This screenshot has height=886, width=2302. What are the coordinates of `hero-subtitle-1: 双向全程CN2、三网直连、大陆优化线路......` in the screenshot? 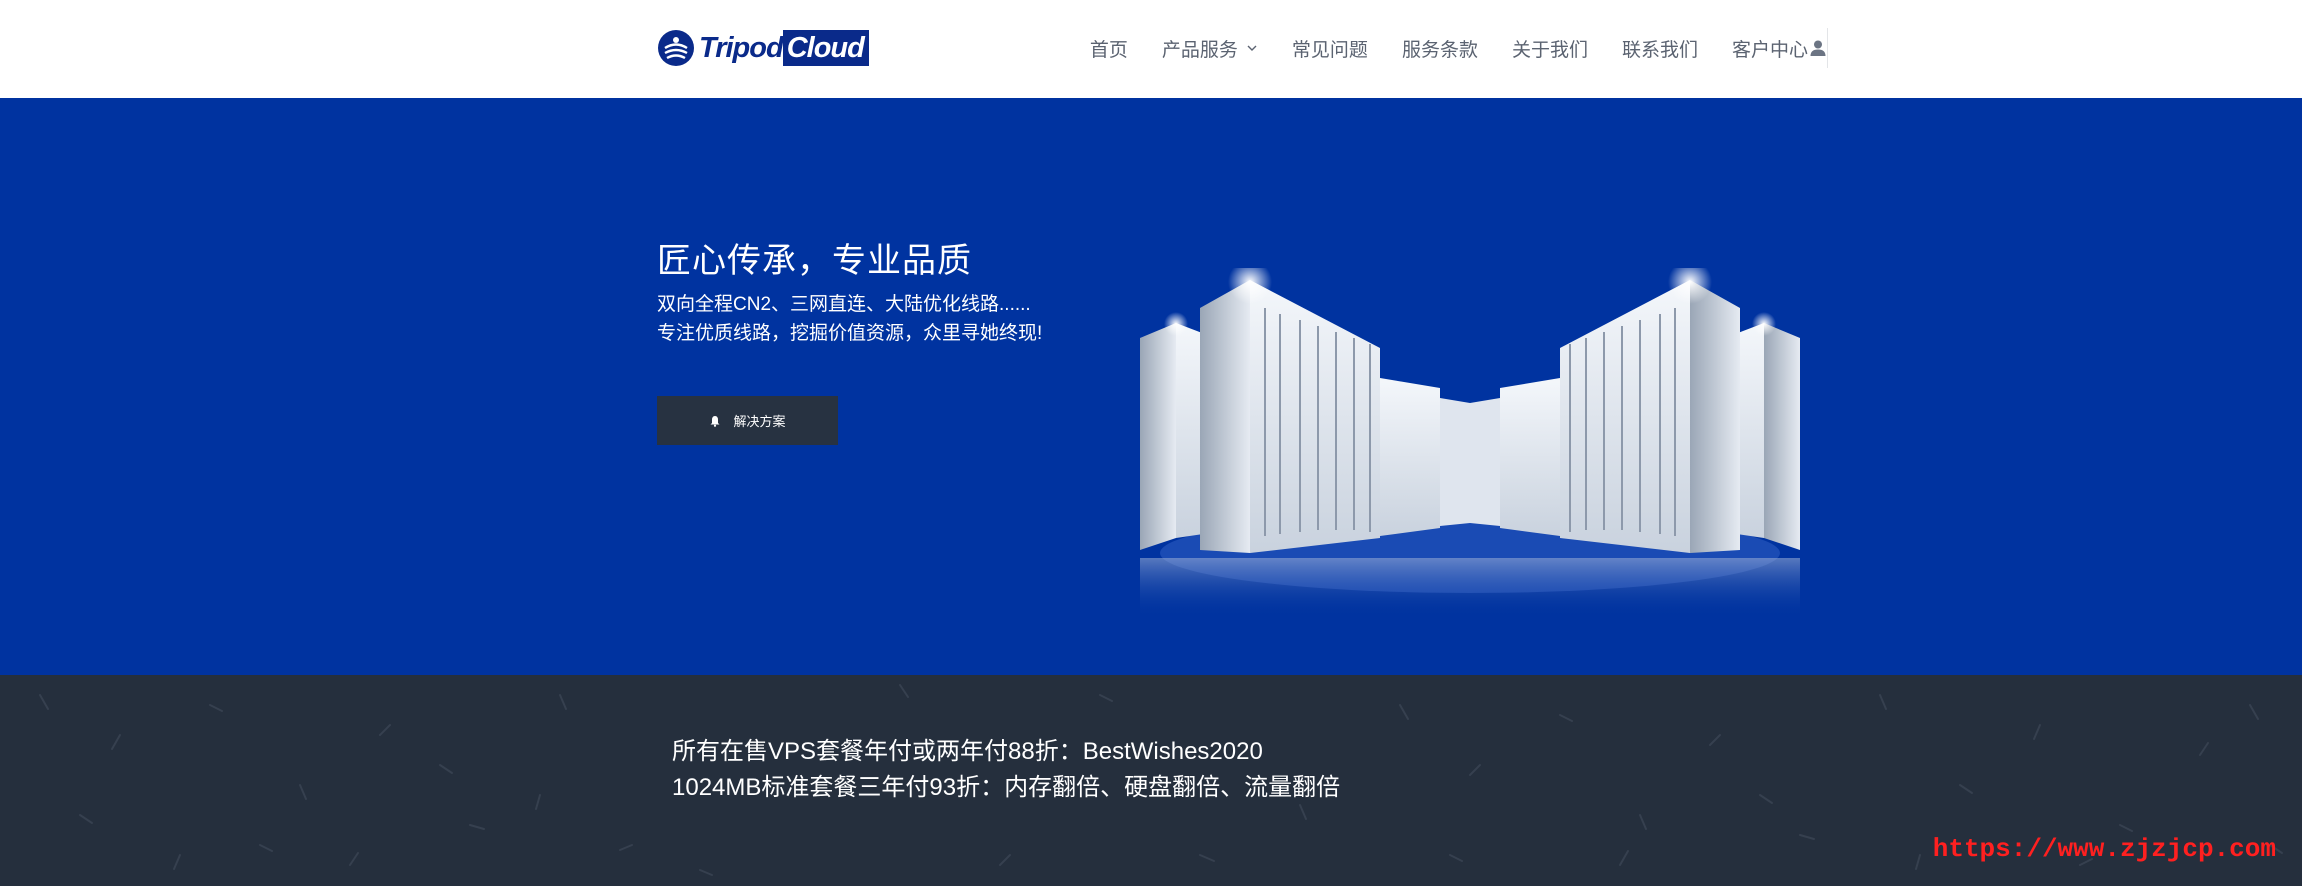 It's located at (844, 304).